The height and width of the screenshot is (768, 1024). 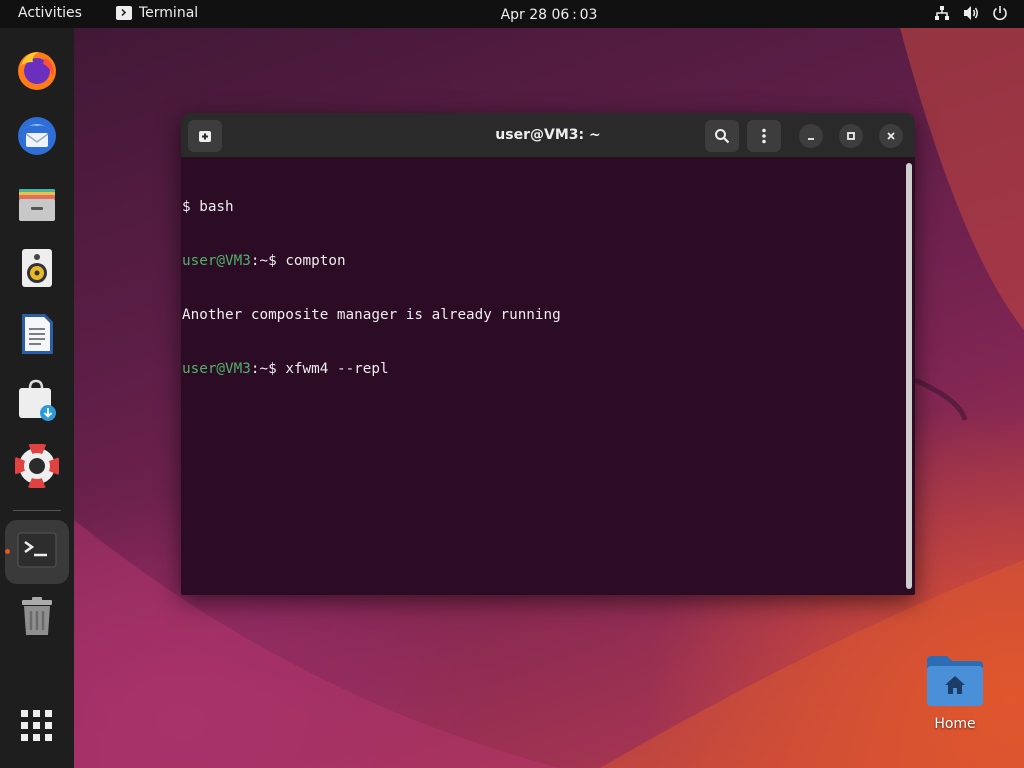 I want to click on grid-icon, so click(x=37, y=728).